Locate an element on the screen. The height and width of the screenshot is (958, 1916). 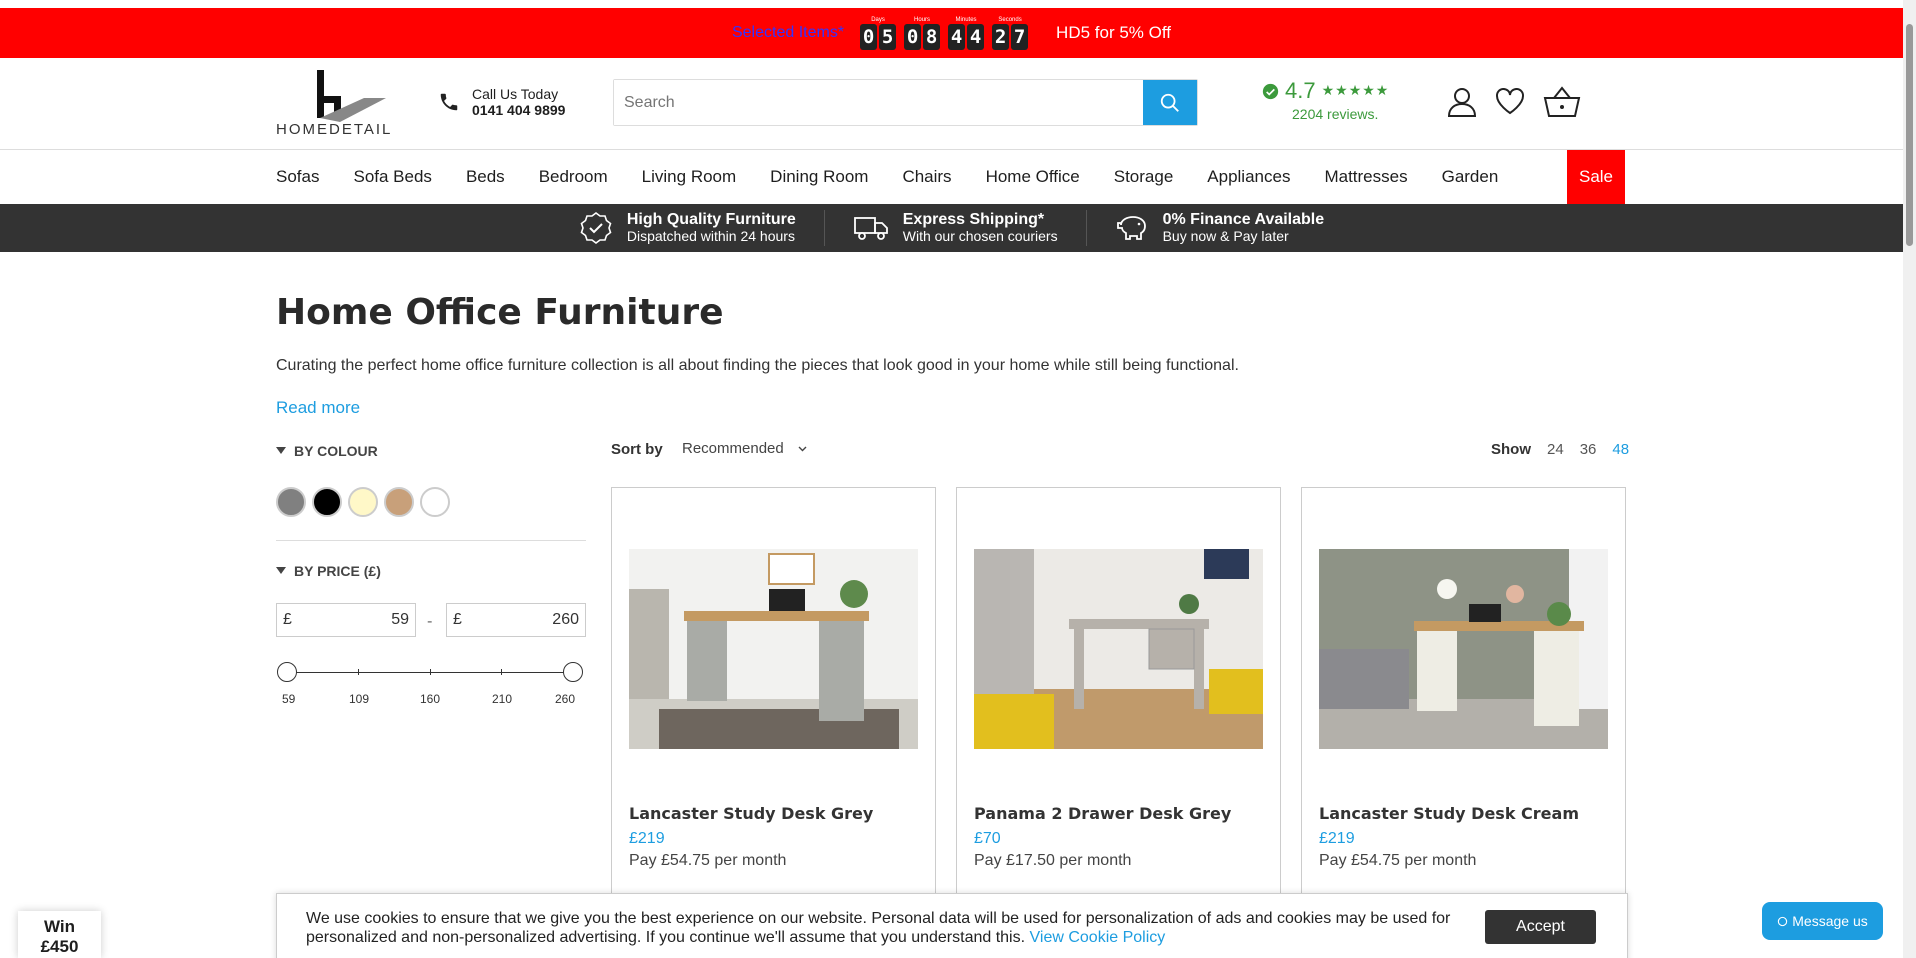
show-option-24: 24 is located at coordinates (1555, 449).